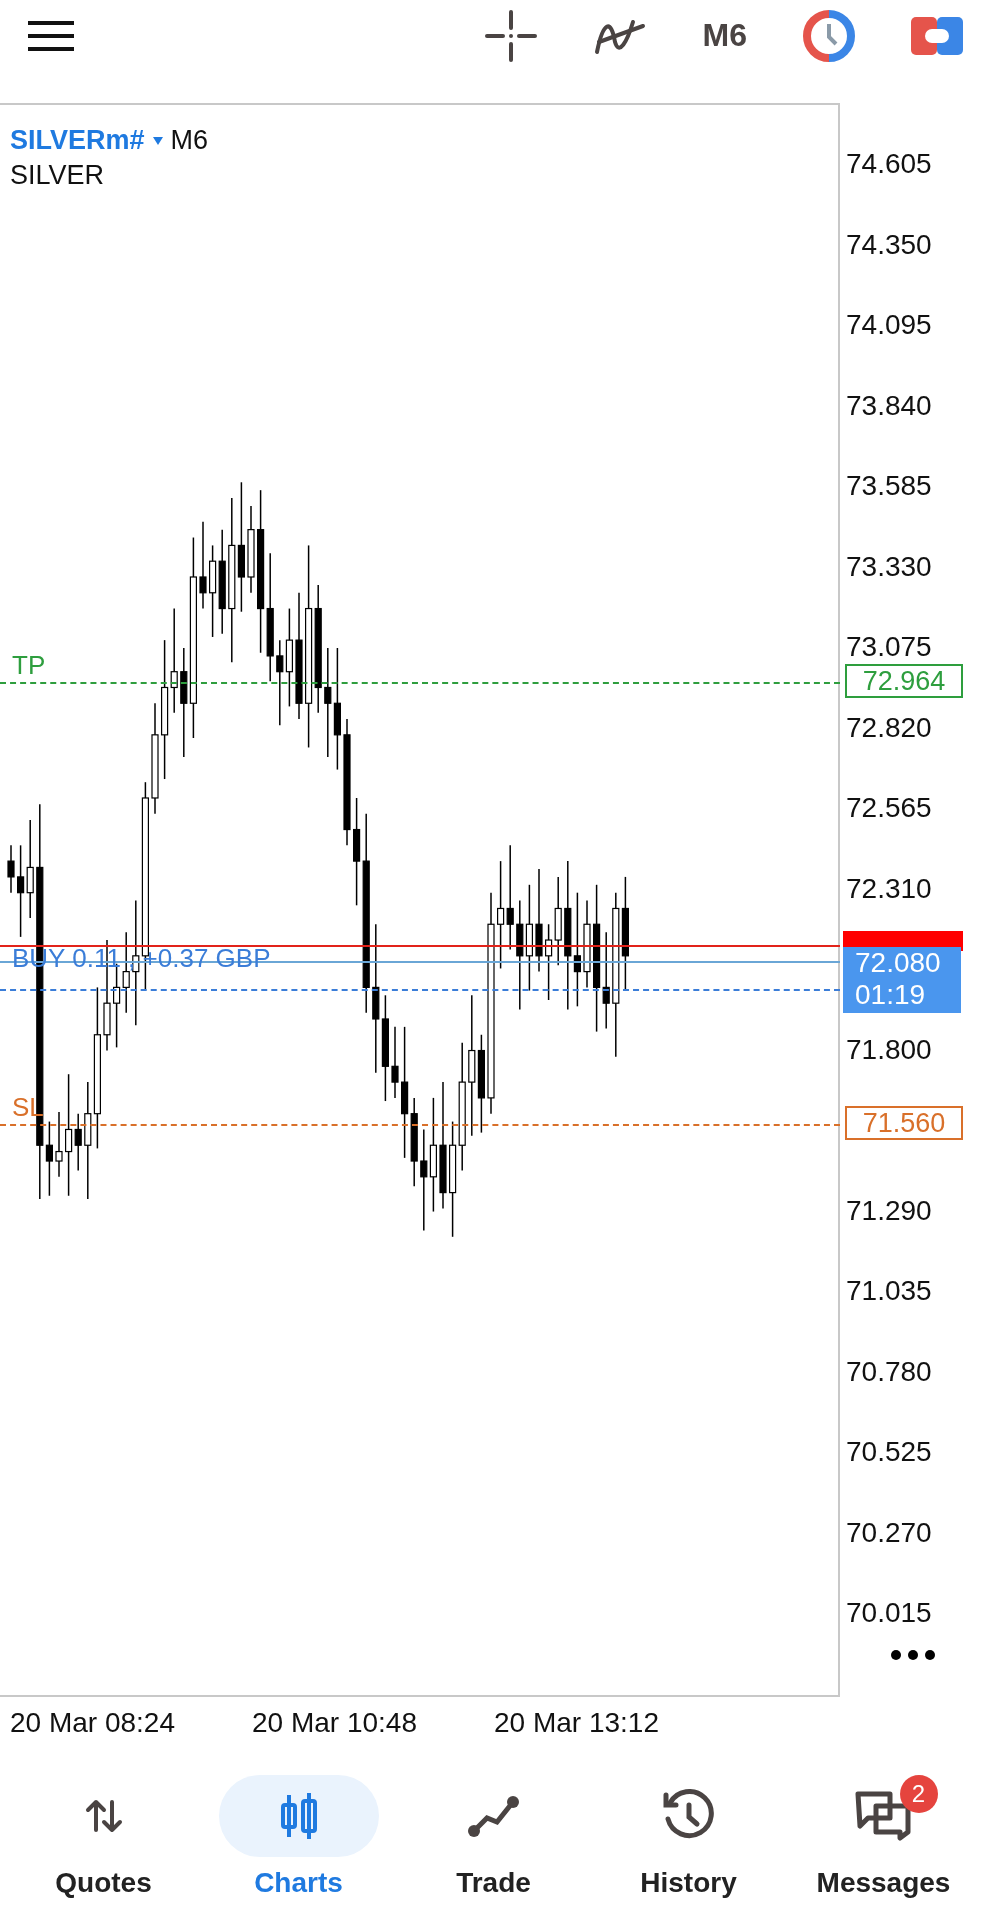 This screenshot has height=1920, width=987. What do you see at coordinates (77, 140) in the screenshot?
I see `symbol-name: SILVERm#` at bounding box center [77, 140].